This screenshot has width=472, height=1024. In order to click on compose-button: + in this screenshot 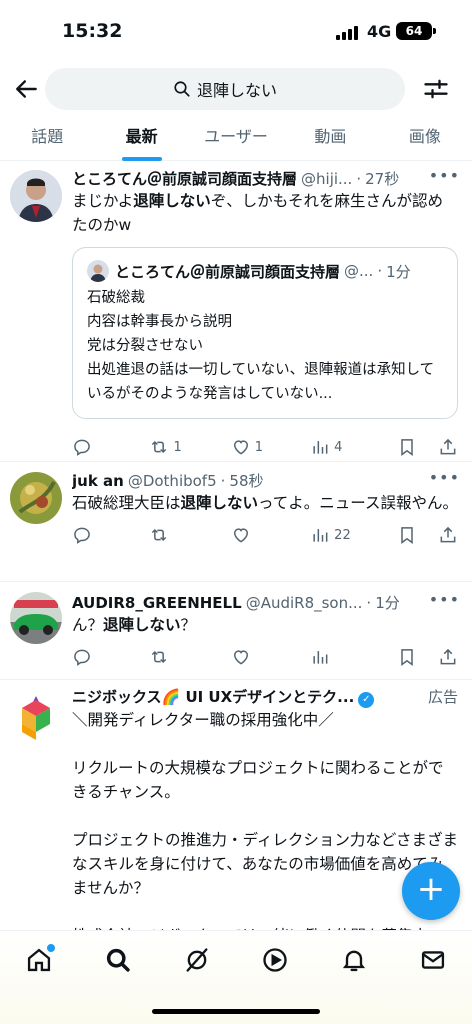, I will do `click(431, 891)`.